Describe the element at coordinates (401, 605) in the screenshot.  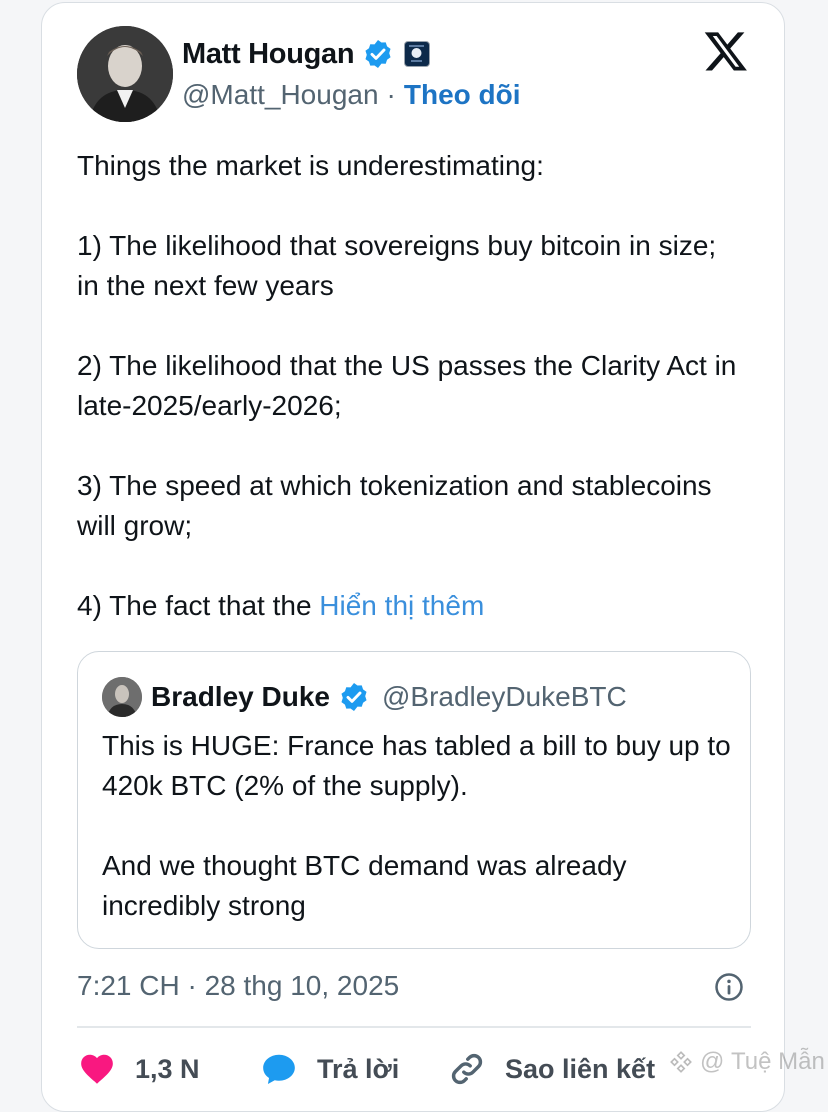
I see `show-more-link: Hiển thị thêm` at that location.